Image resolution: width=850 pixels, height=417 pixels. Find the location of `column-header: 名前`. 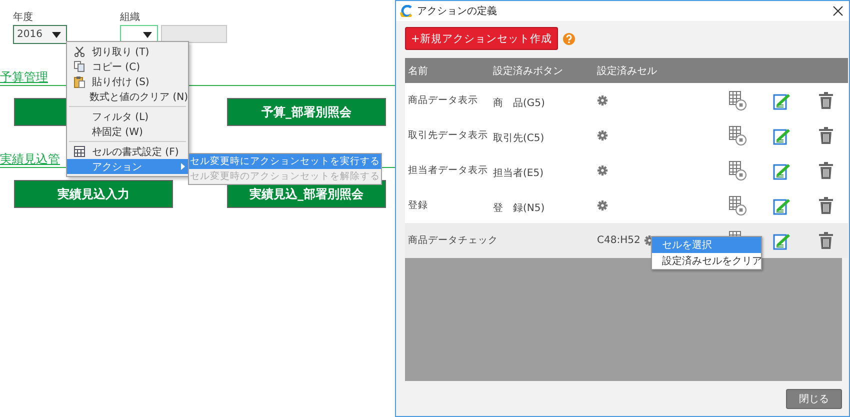

column-header: 名前 is located at coordinates (418, 71).